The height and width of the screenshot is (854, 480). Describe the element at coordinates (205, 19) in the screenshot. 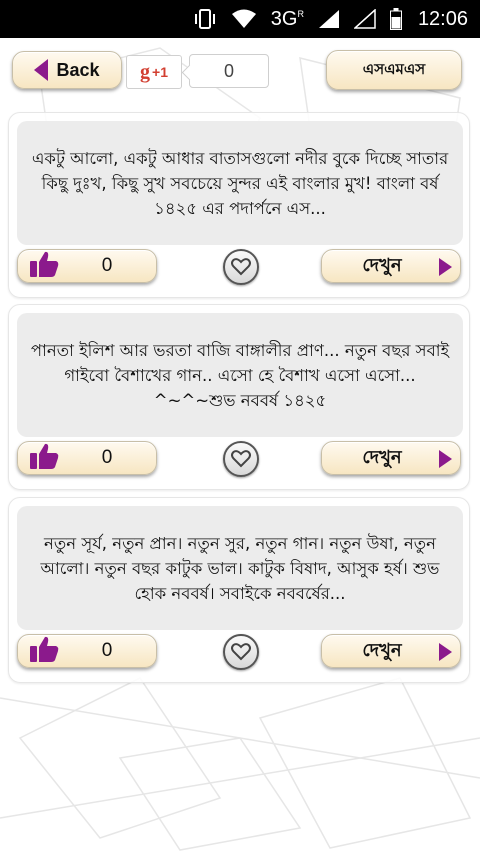

I see `vibrate-icon` at that location.